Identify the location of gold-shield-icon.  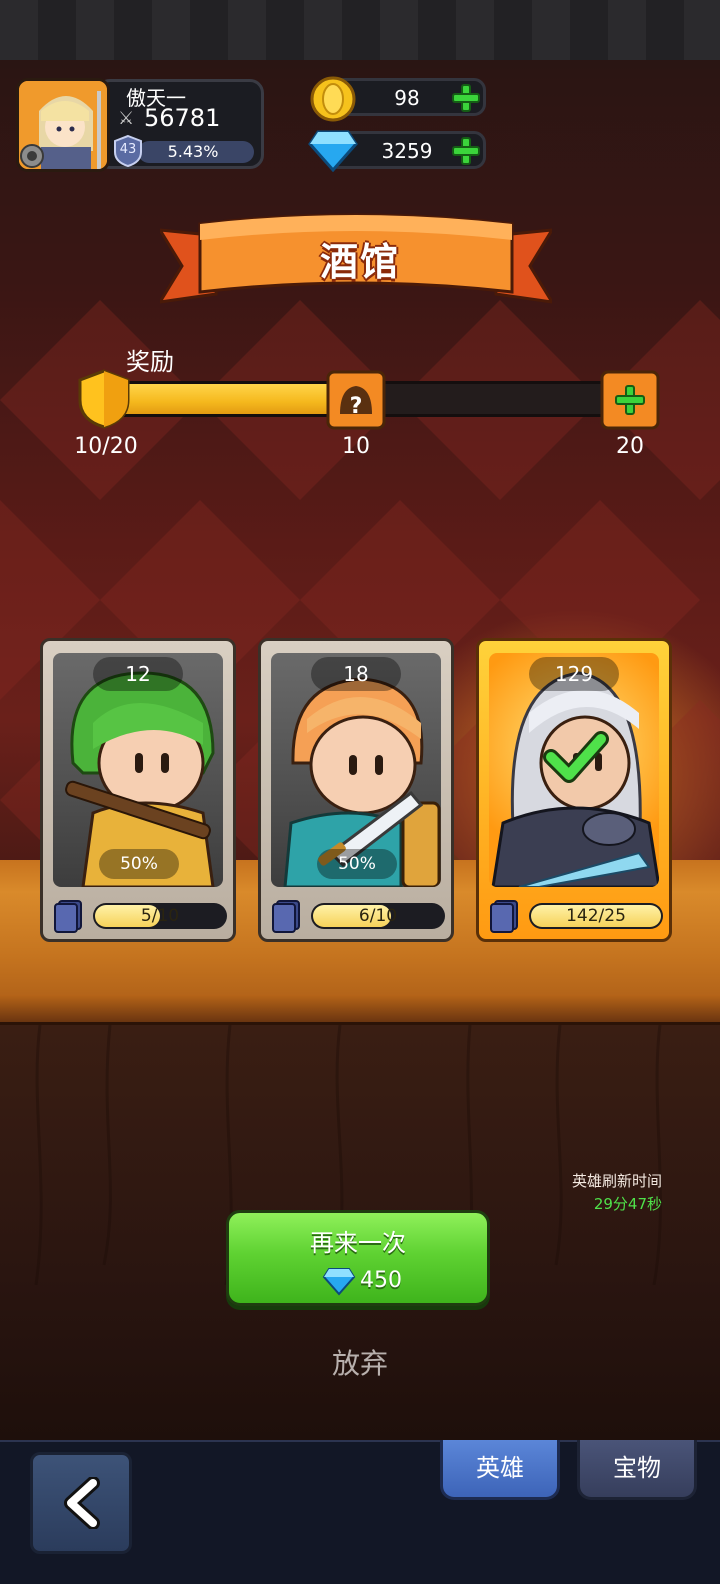
(104, 399).